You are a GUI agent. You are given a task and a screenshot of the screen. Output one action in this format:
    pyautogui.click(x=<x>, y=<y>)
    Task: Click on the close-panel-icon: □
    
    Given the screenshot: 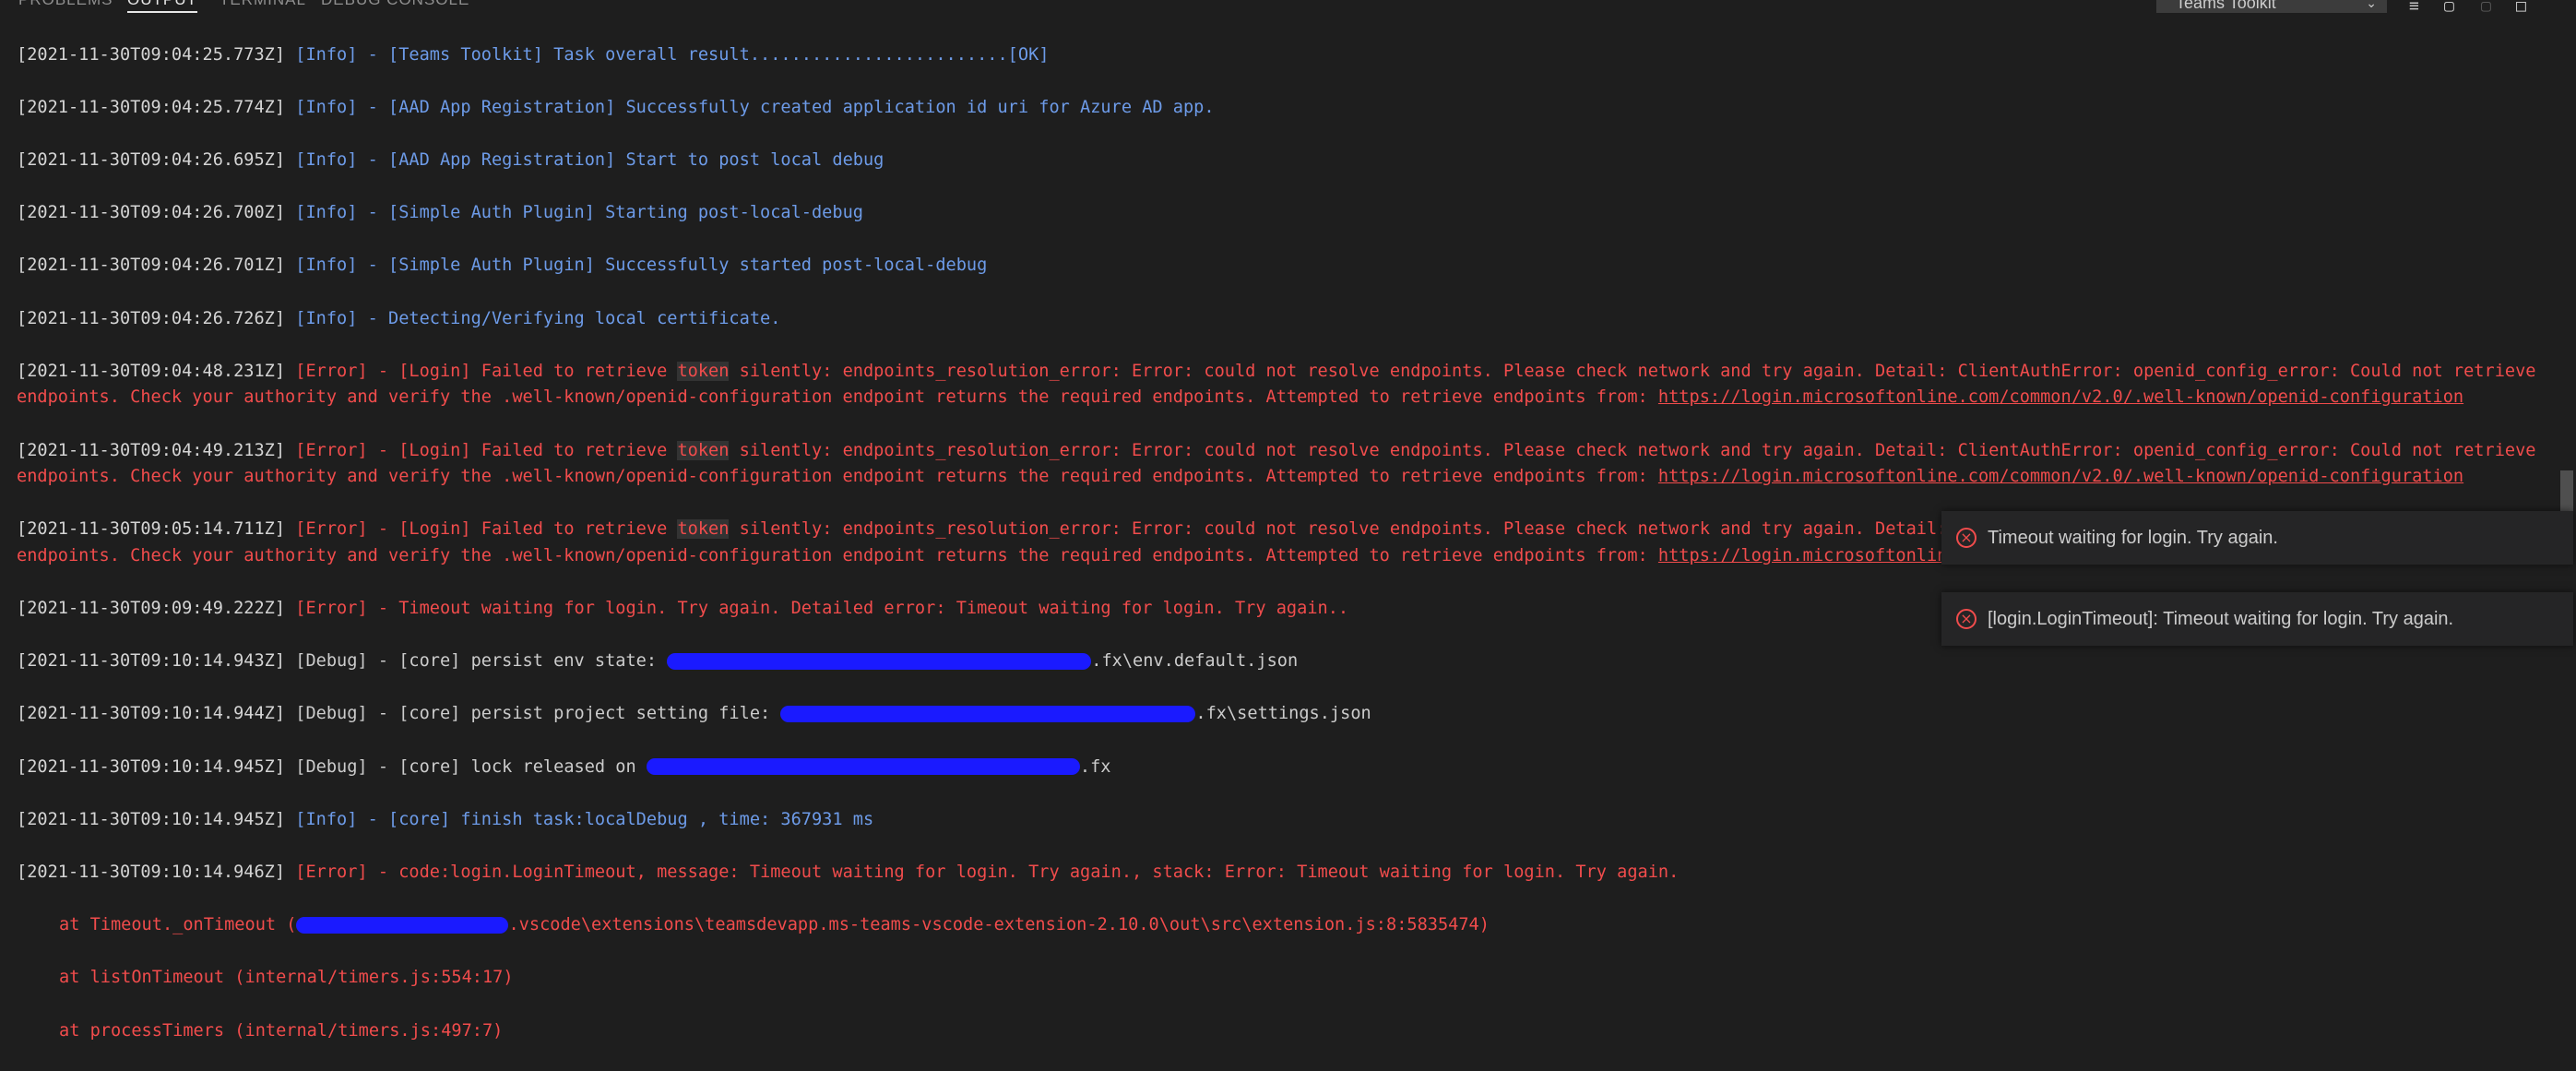 What is the action you would take?
    pyautogui.click(x=2521, y=8)
    